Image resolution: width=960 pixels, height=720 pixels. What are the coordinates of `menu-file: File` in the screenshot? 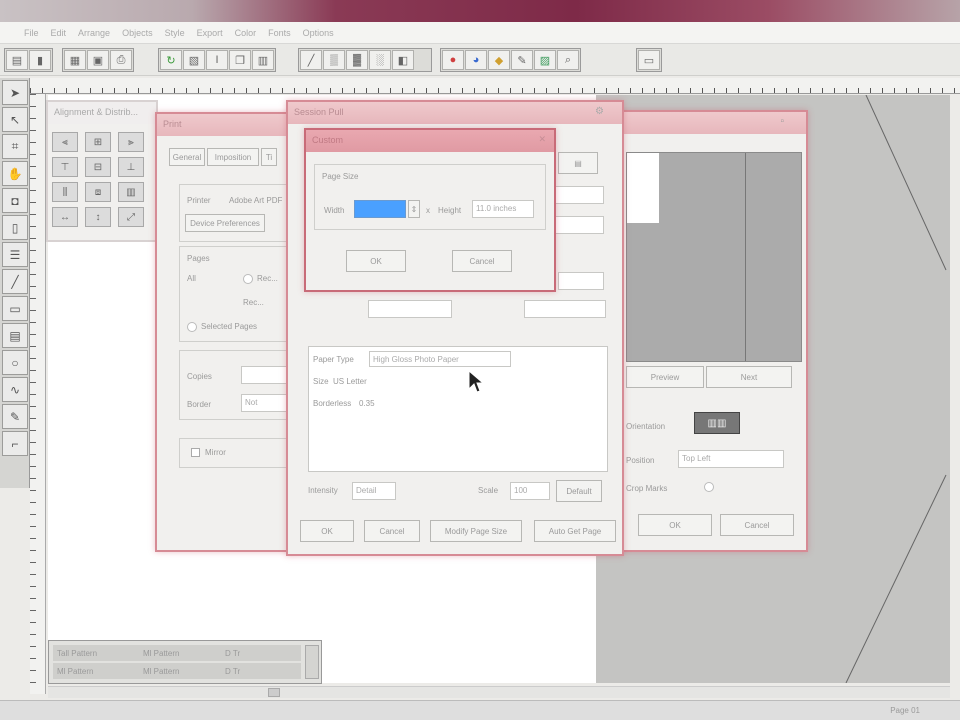 It's located at (31, 33).